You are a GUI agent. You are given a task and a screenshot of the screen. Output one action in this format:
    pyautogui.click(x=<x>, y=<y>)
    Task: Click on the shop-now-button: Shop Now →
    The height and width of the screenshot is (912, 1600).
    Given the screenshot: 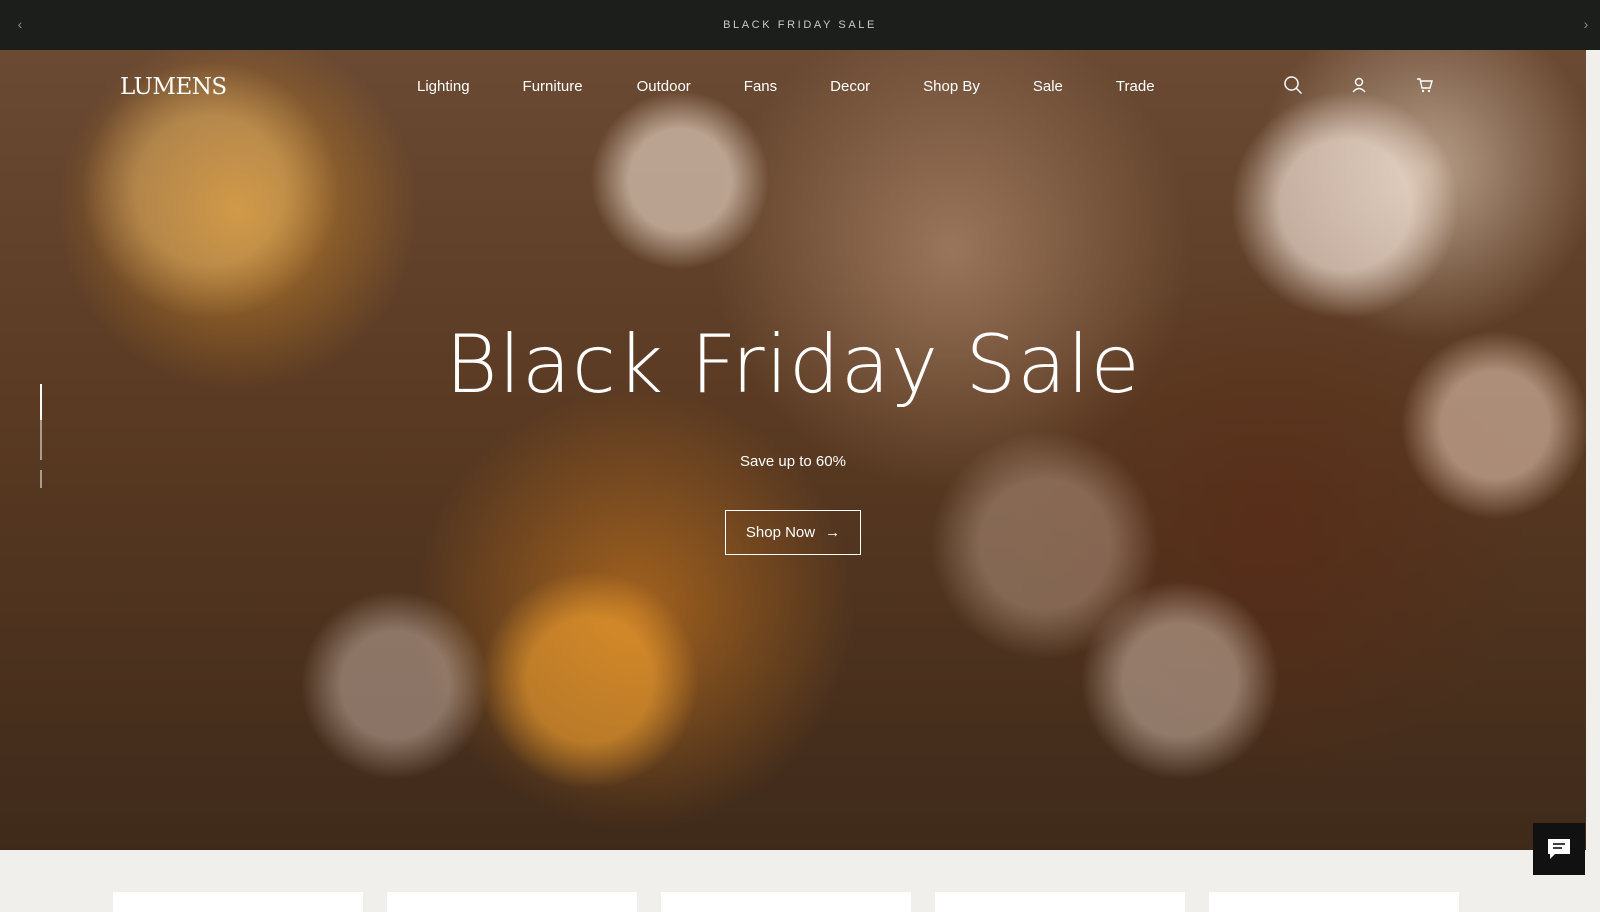 What is the action you would take?
    pyautogui.click(x=793, y=532)
    